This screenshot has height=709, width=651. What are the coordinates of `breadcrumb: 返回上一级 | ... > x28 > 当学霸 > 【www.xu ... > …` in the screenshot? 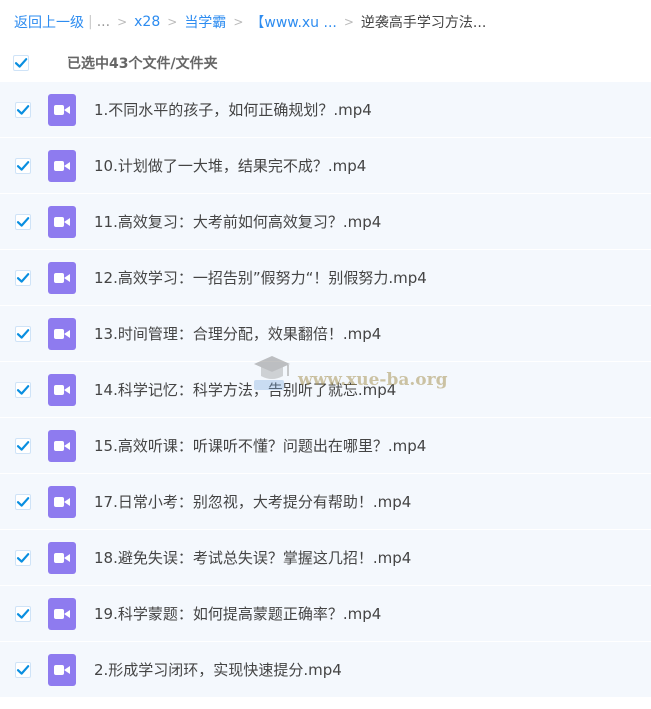 It's located at (325, 22).